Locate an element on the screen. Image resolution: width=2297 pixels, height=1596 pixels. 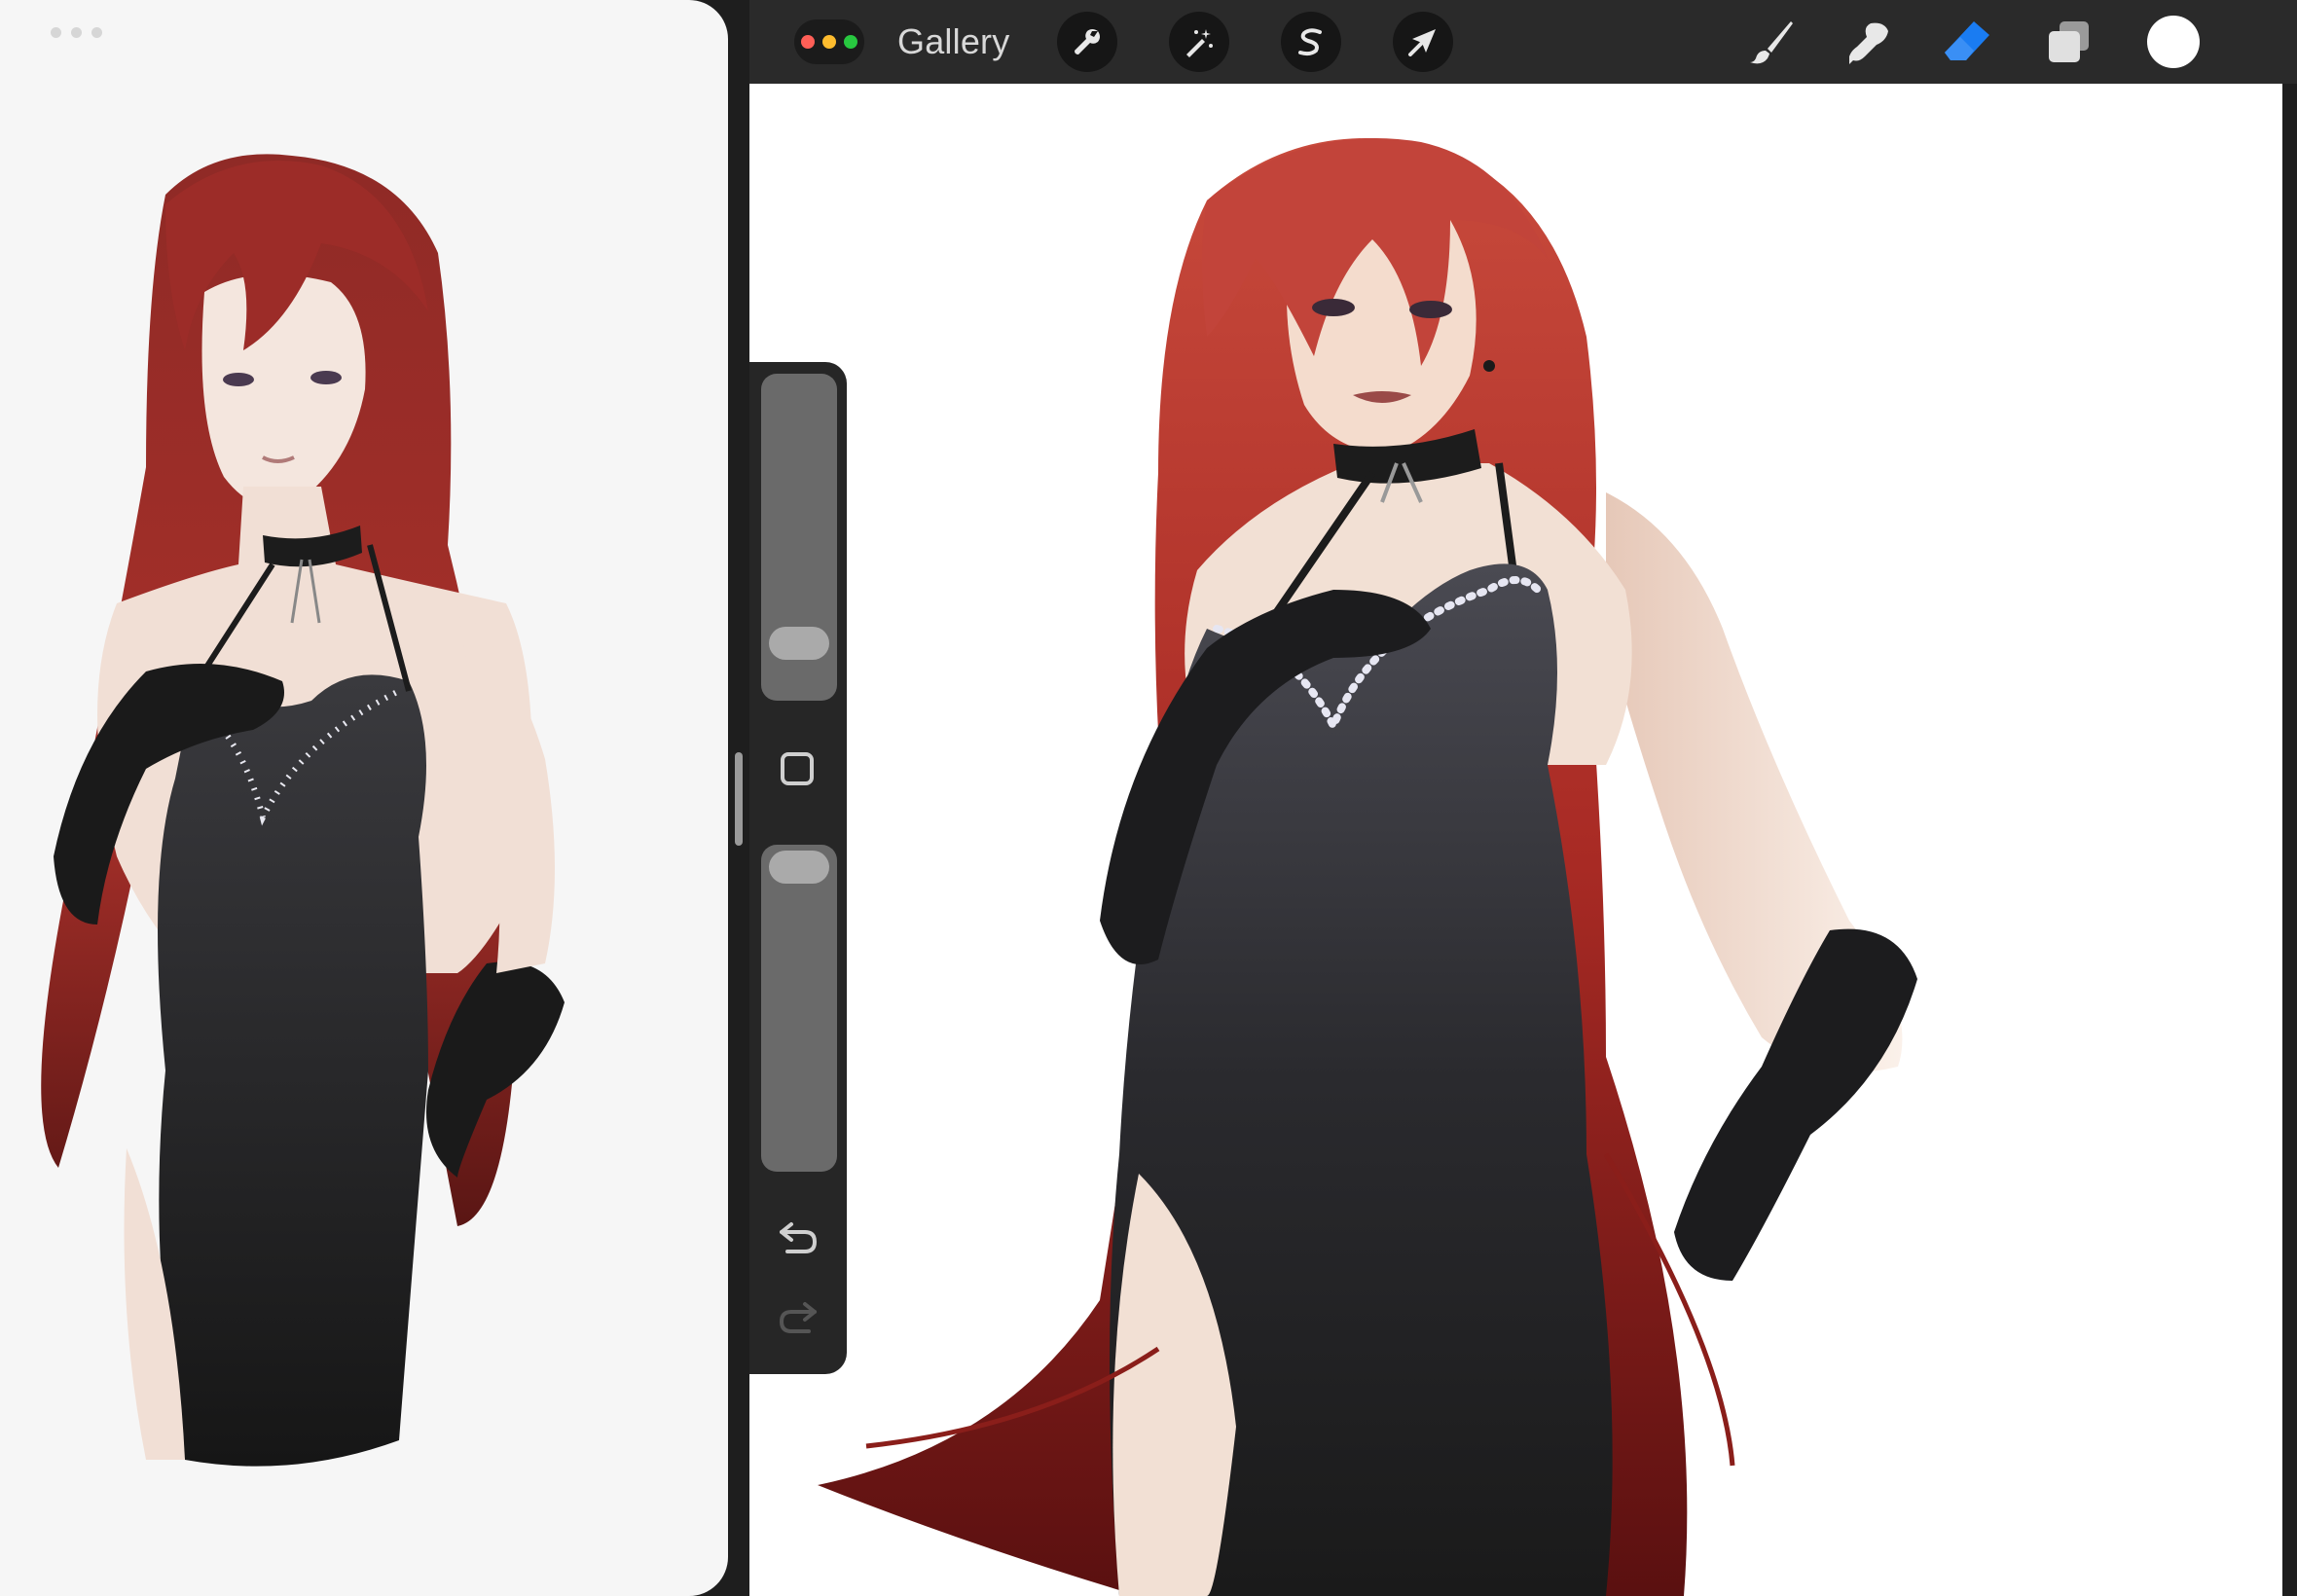
brush-icon is located at coordinates (1771, 42).